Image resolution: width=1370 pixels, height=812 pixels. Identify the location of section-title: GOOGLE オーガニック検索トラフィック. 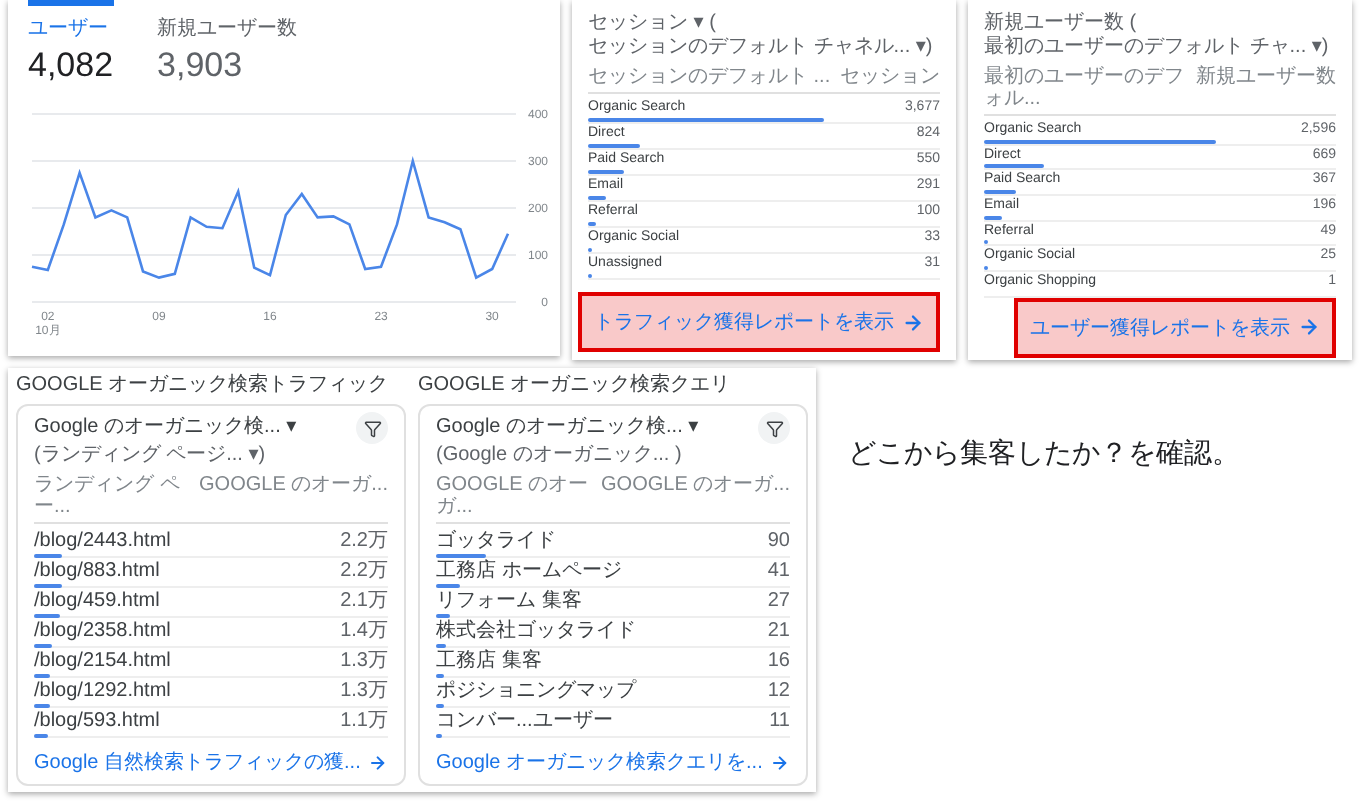
(203, 384).